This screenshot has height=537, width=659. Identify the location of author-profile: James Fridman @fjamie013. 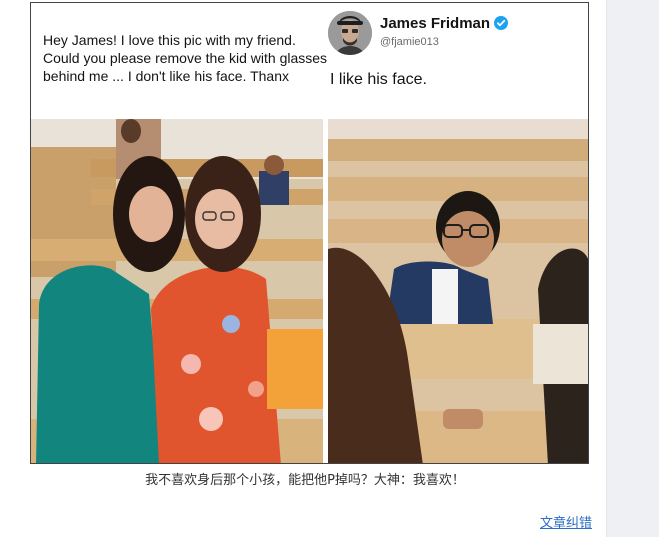
(455, 34).